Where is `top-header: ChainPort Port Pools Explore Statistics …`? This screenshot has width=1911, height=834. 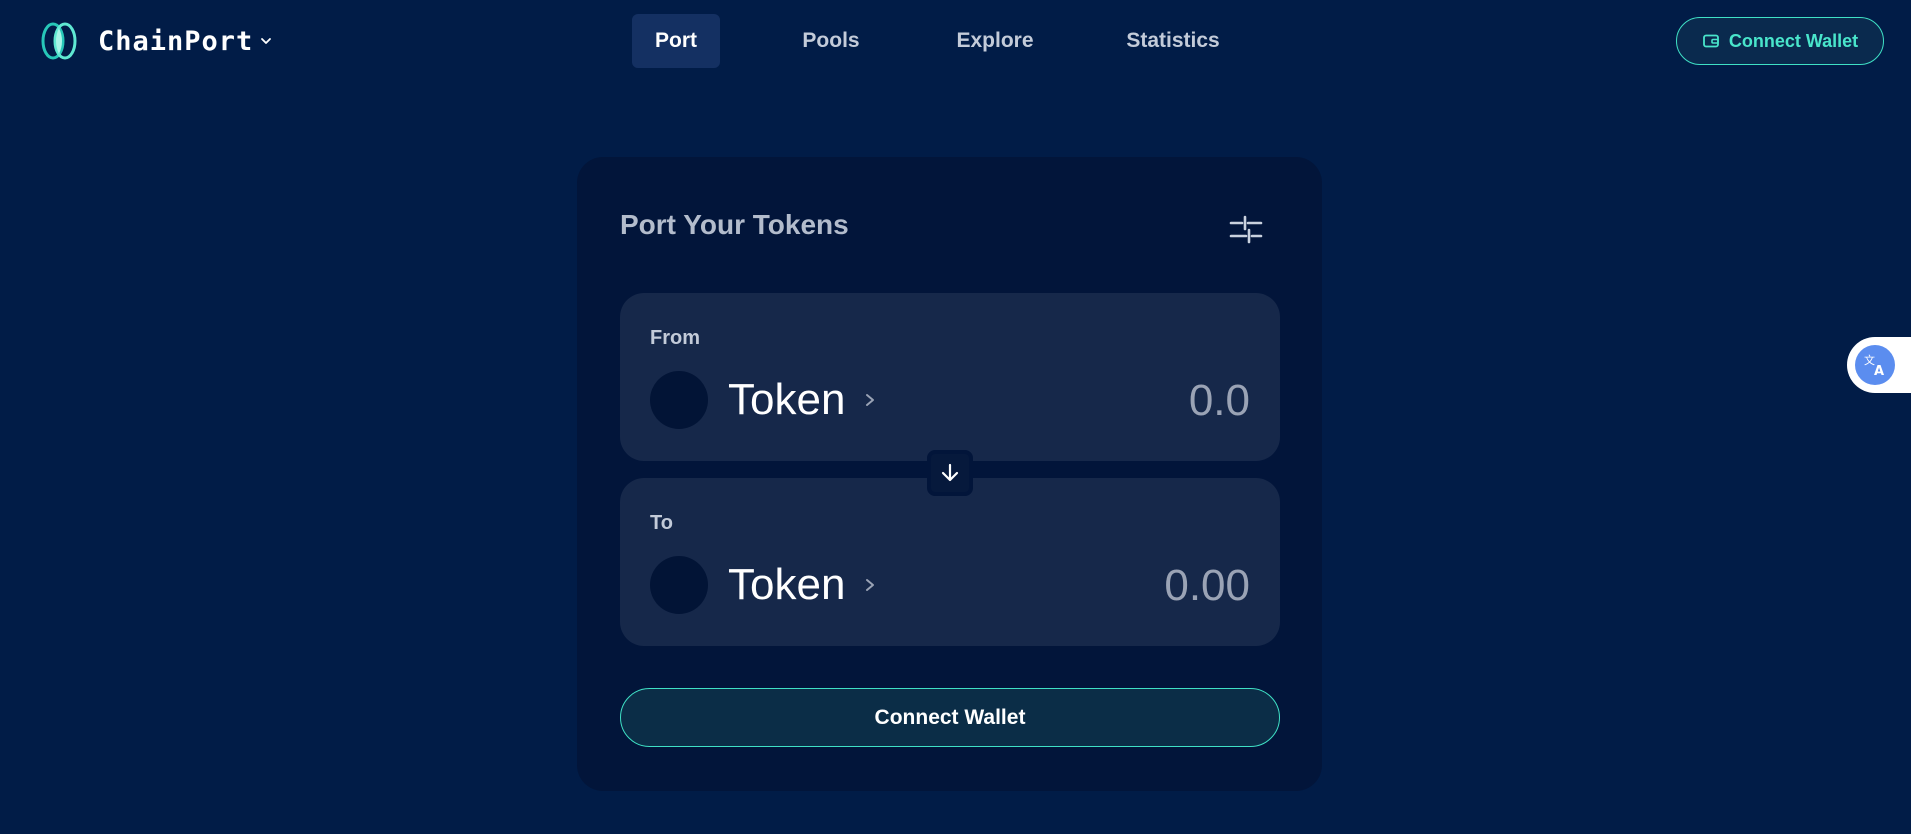
top-header: ChainPort Port Pools Explore Statistics … is located at coordinates (955, 41).